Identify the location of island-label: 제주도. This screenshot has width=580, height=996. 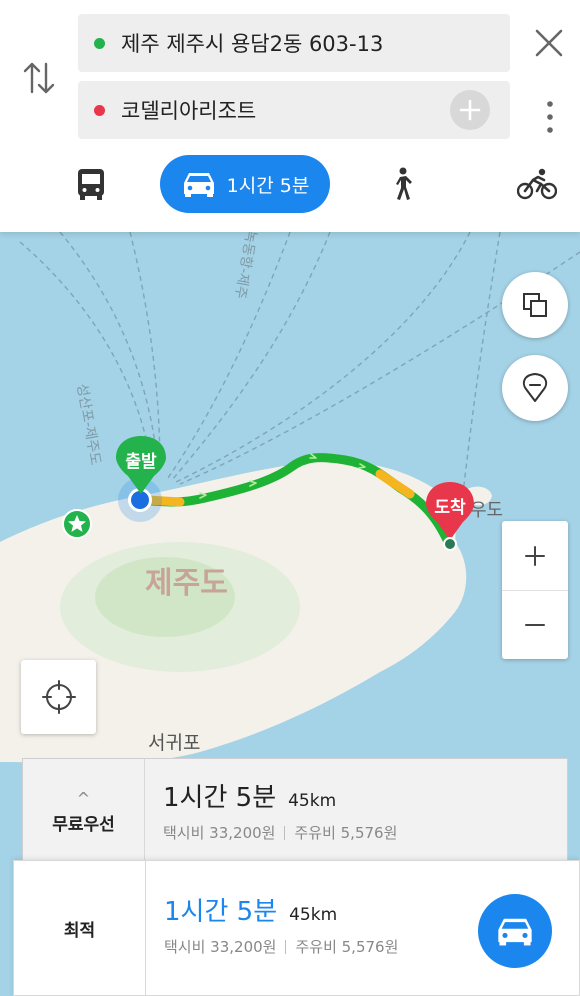
(186, 583).